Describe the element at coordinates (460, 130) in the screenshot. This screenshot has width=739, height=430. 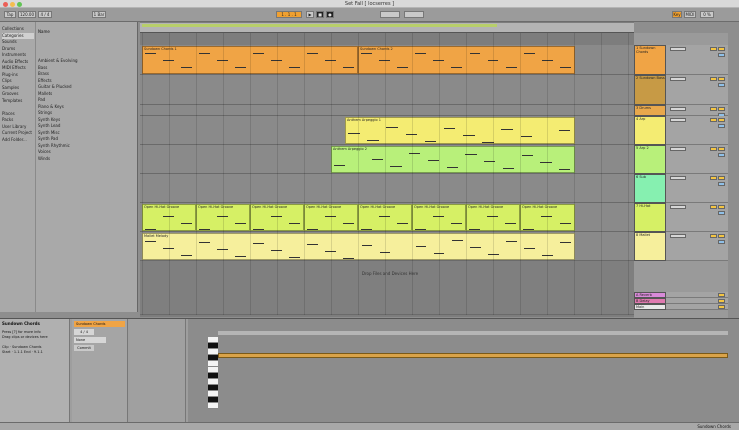
I see `arrangement-clip: Anthem Arpeggio 1` at that location.